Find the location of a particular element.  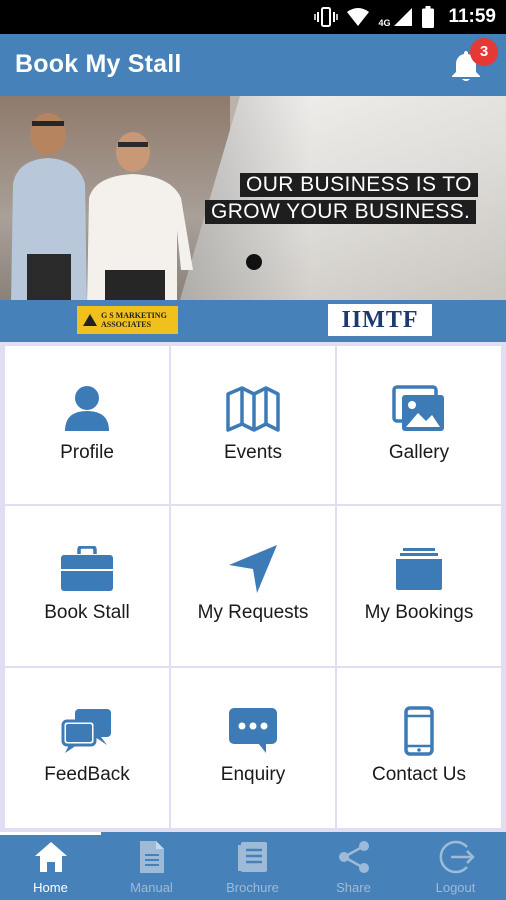

gs-marketing-logo-line1: G S MARKETING is located at coordinates (134, 315).